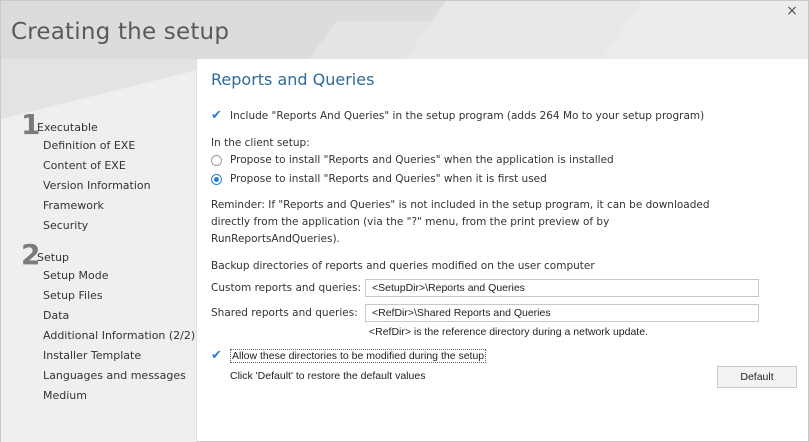 The width and height of the screenshot is (809, 442). Describe the element at coordinates (562, 313) in the screenshot. I see `shared-reports-field: <RefDir>\Shared Reports and Queries` at that location.